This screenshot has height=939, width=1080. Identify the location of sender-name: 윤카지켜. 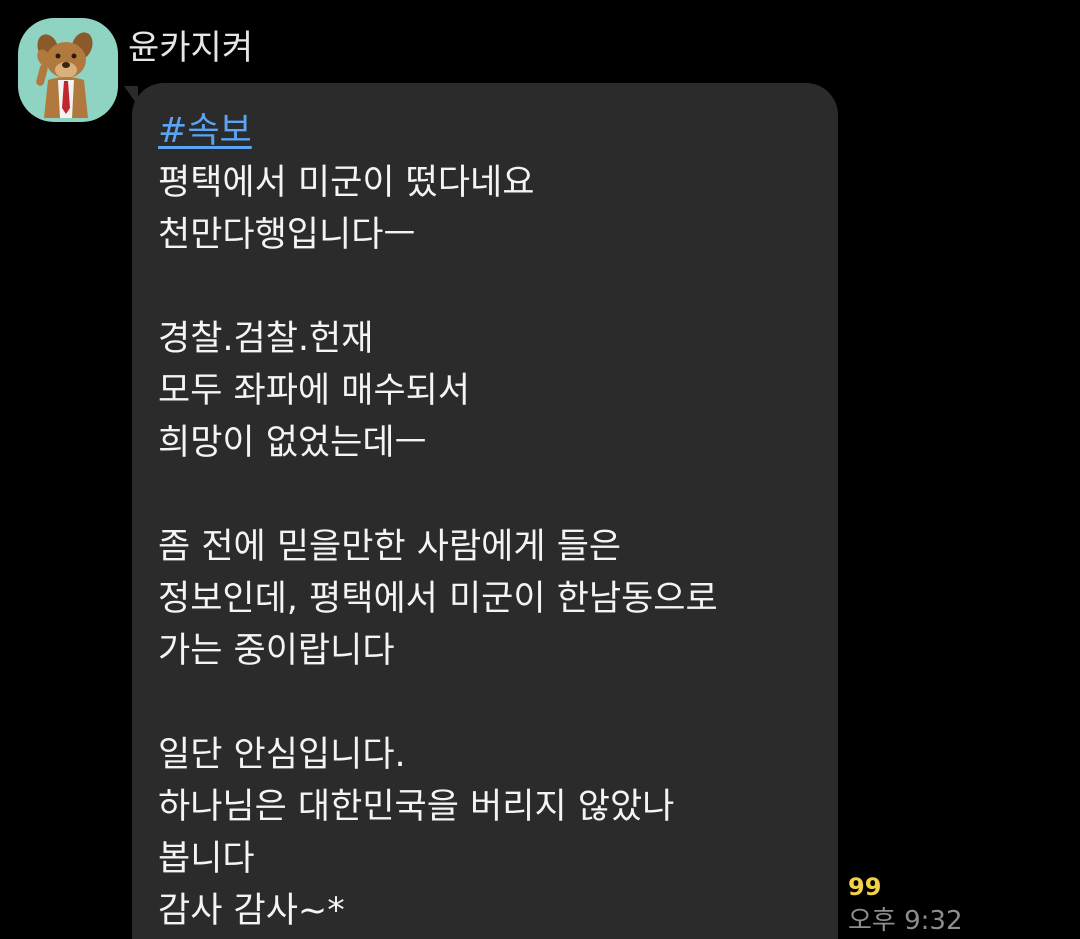
(190, 48).